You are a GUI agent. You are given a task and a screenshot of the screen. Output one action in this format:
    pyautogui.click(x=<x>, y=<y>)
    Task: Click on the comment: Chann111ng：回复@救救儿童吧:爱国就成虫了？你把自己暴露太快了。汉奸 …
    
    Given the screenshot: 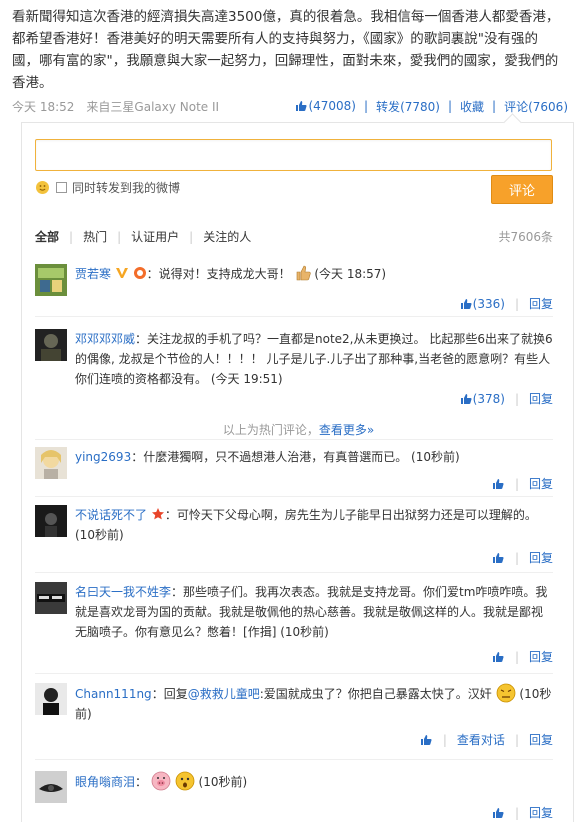 What is the action you would take?
    pyautogui.click(x=294, y=717)
    